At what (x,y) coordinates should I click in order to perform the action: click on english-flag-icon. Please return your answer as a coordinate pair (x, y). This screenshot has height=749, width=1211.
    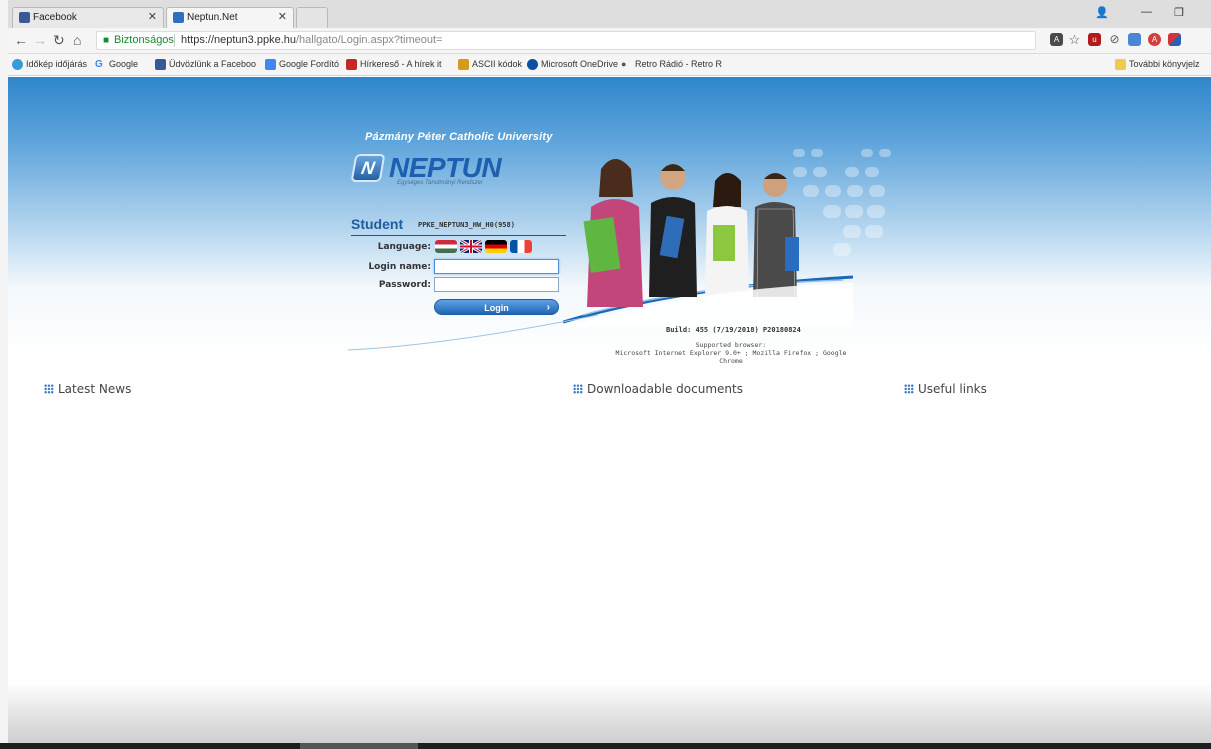
    Looking at the image, I should click on (471, 246).